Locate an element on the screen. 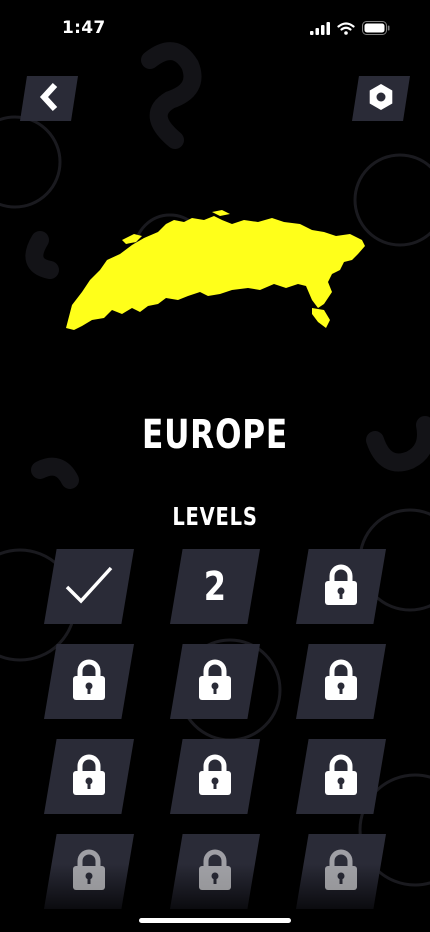 The width and height of the screenshot is (430, 932). hexagon-icon is located at coordinates (381, 99).